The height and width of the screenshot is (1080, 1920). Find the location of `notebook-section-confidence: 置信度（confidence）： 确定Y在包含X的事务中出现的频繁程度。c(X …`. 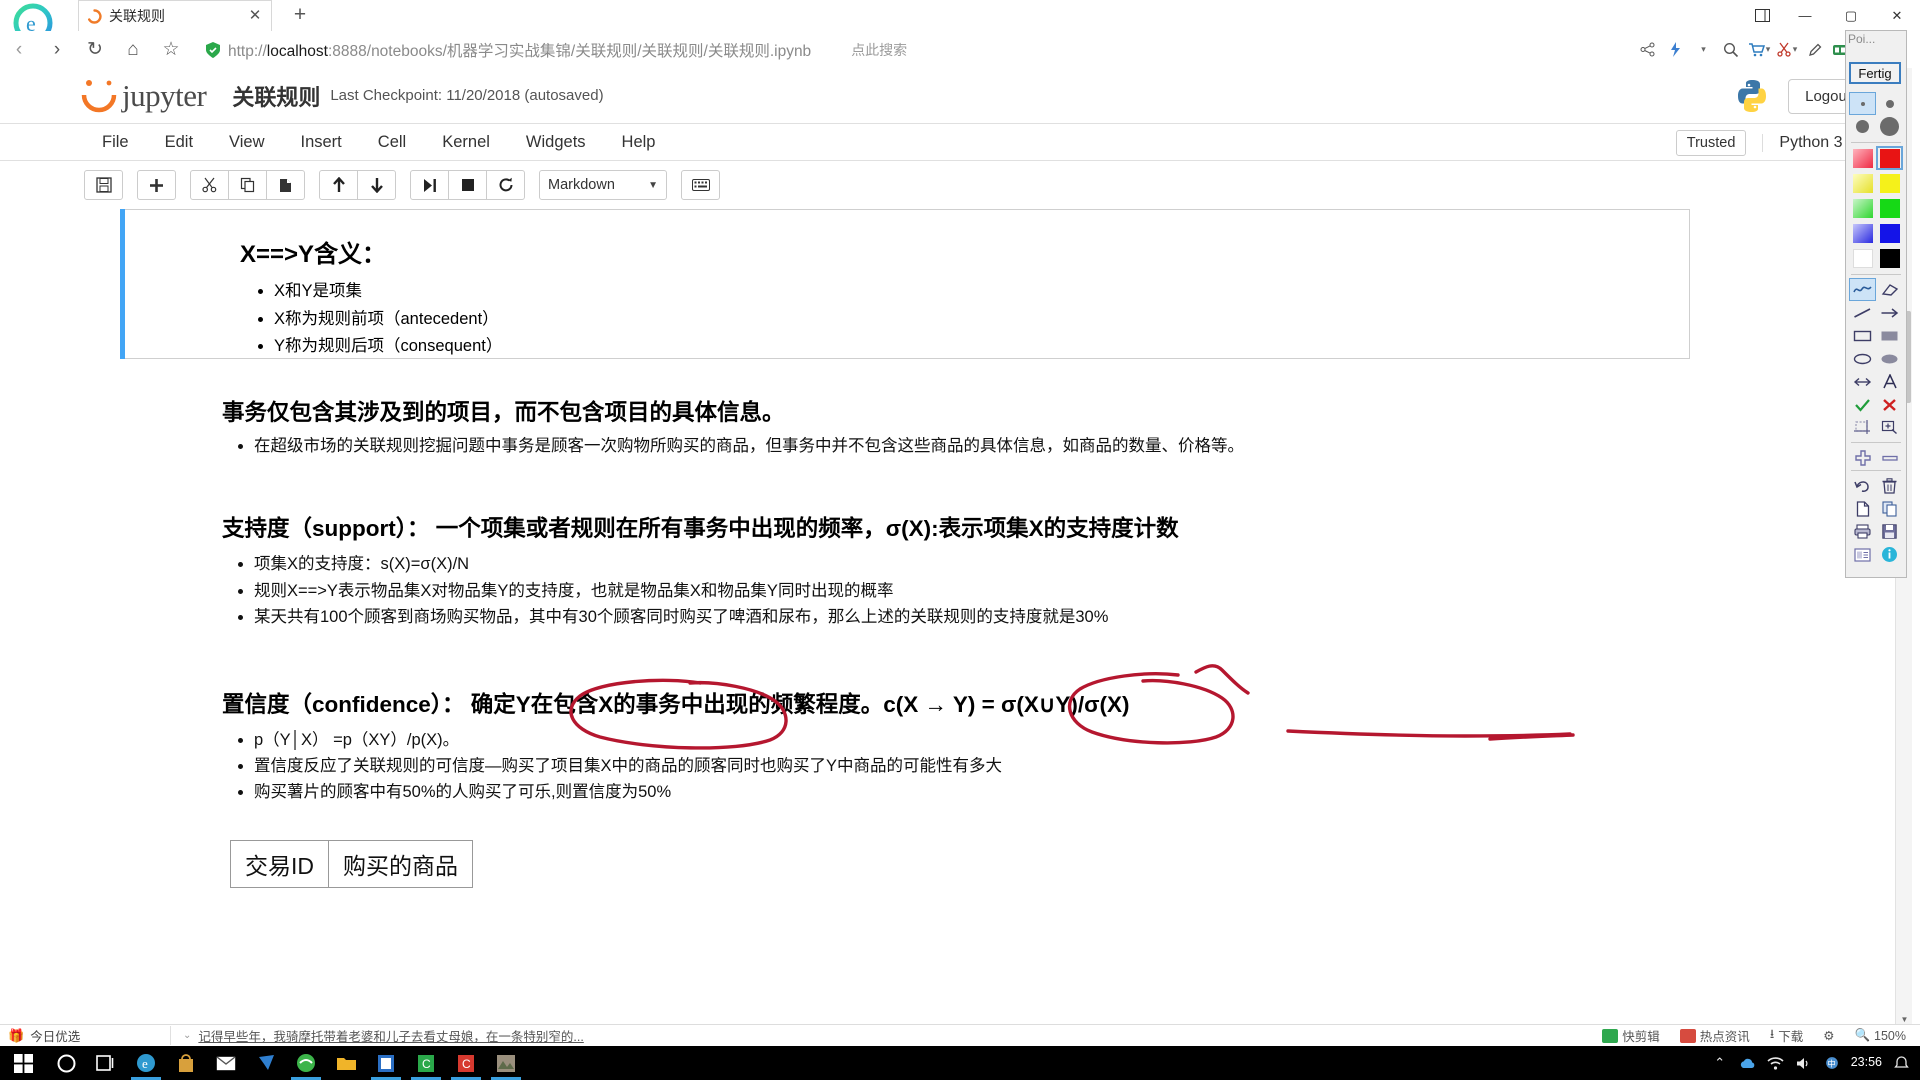

notebook-section-confidence: 置信度（confidence）： 确定Y在包含X的事务中出现的频繁程度。c(X … is located at coordinates (895, 746).